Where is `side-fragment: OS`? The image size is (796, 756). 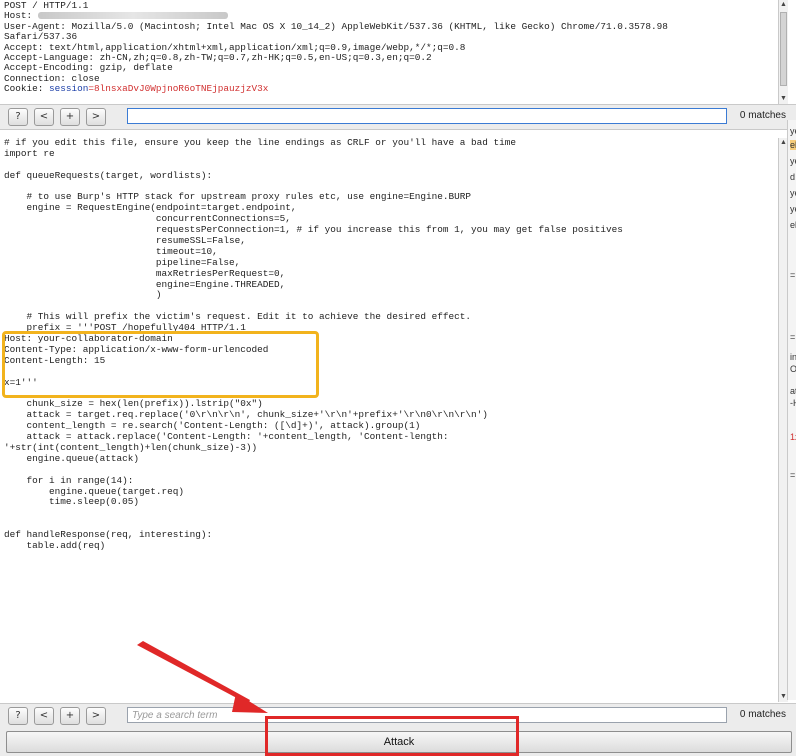 side-fragment: OS is located at coordinates (793, 369).